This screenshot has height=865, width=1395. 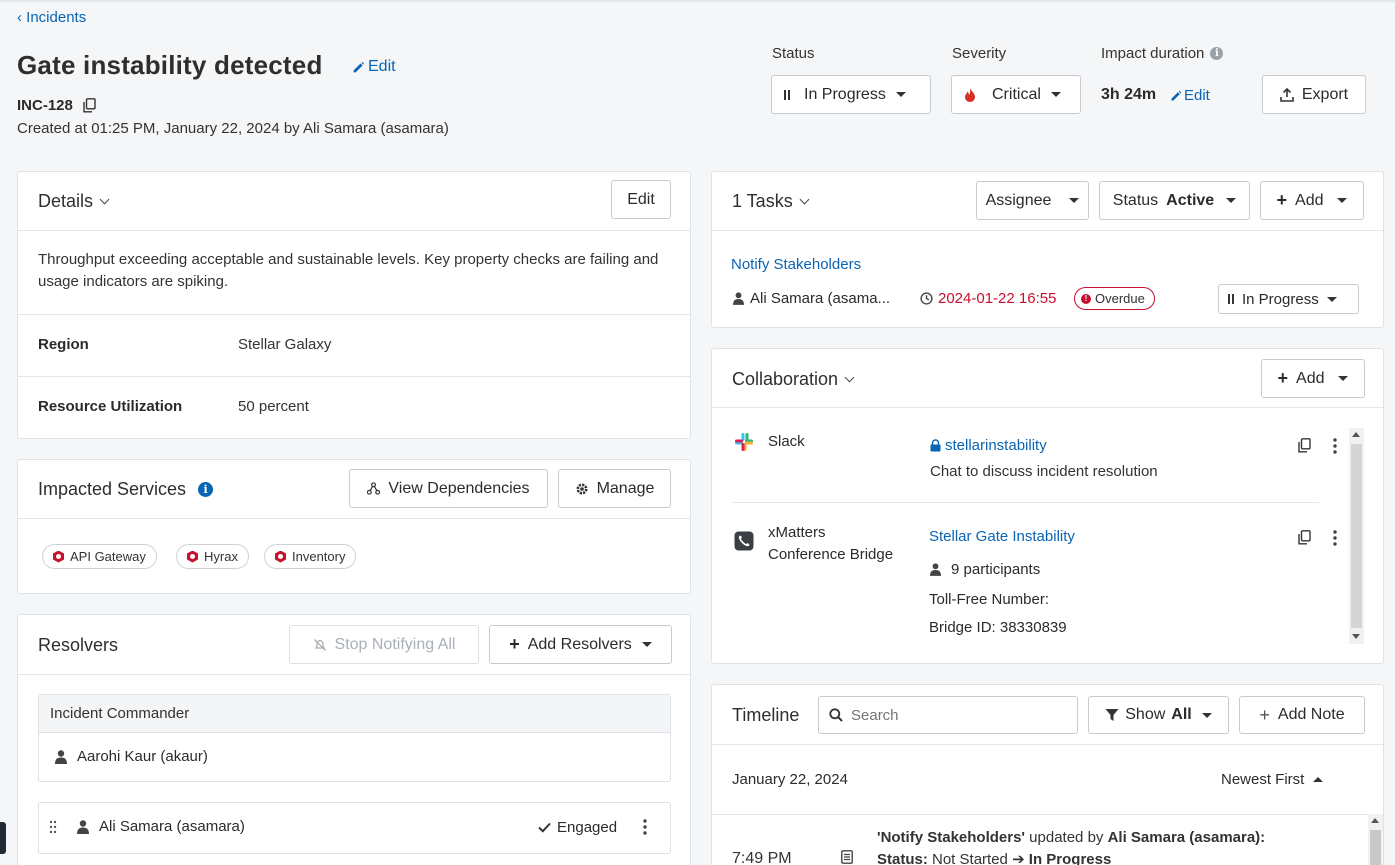 I want to click on status-dropdown: In Progress, so click(x=851, y=94).